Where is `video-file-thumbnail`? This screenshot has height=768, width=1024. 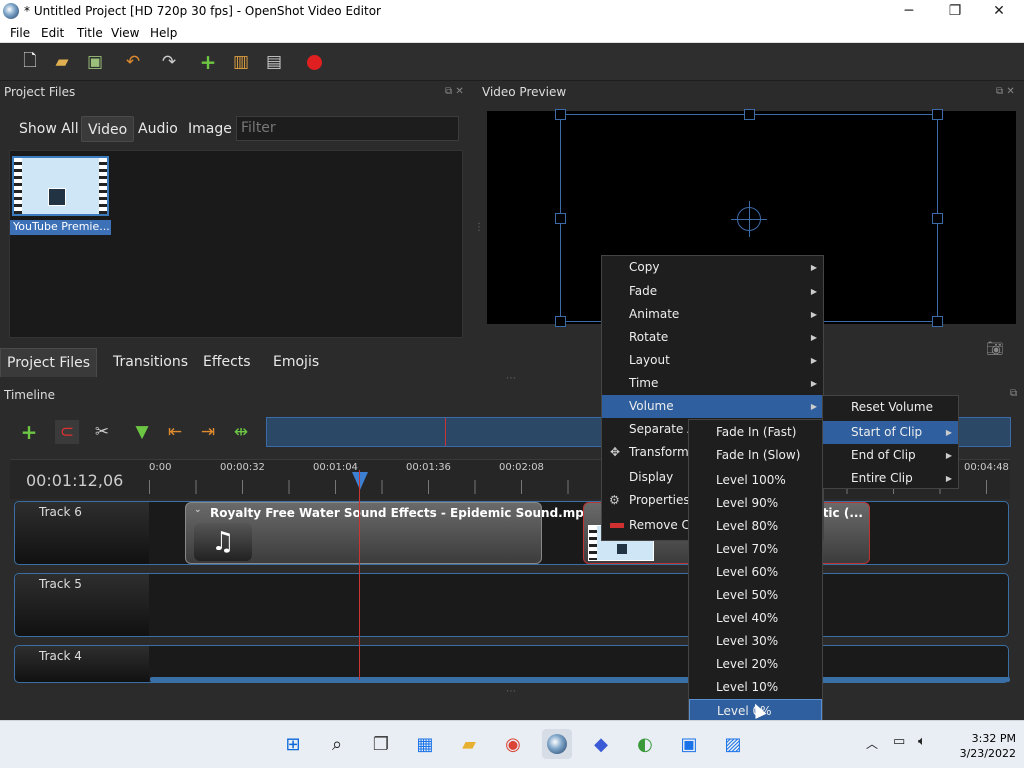
video-file-thumbnail is located at coordinates (60, 186).